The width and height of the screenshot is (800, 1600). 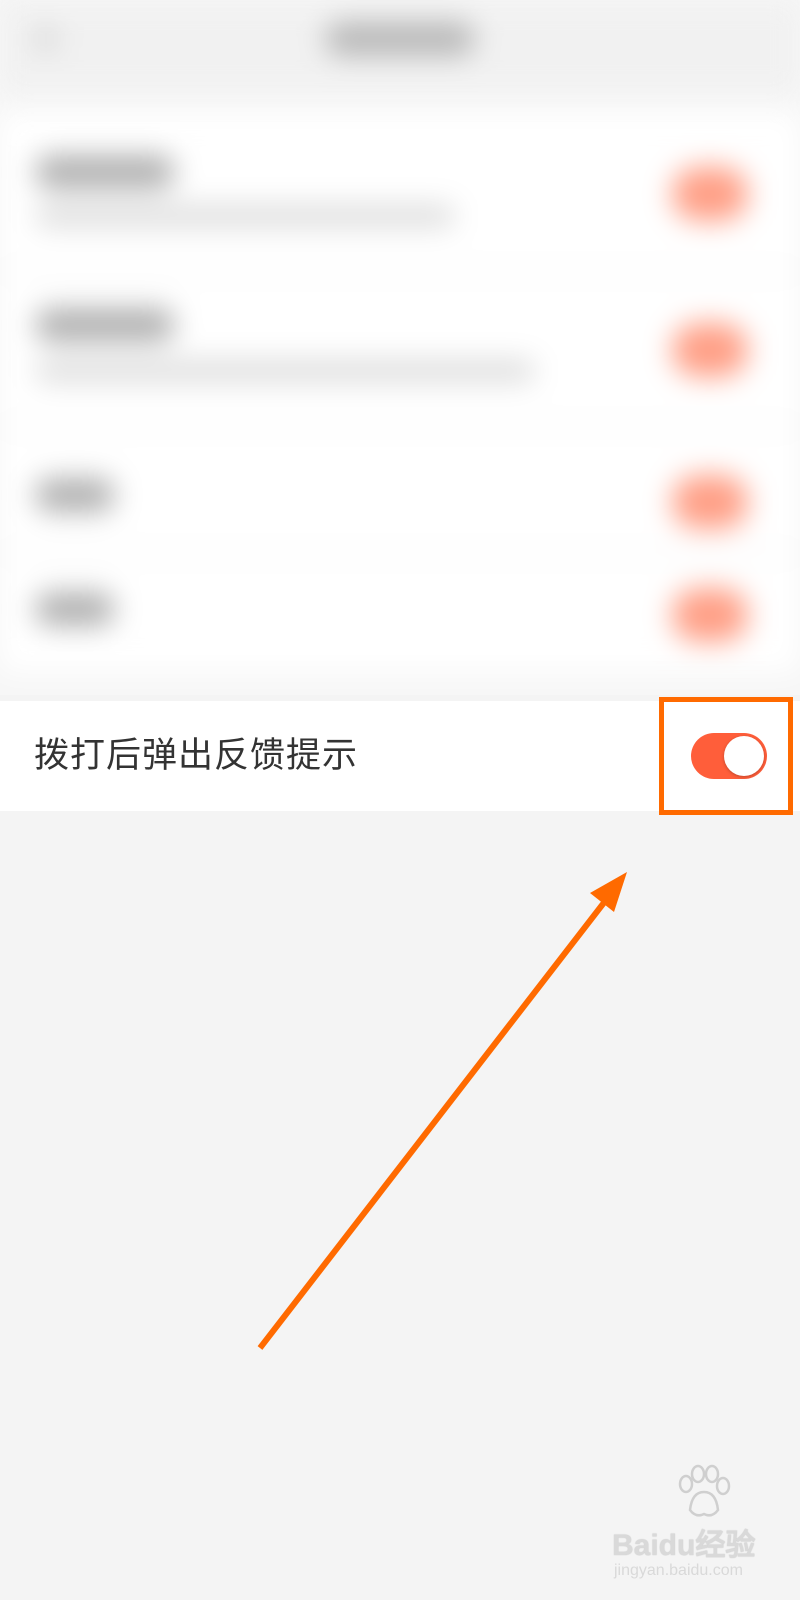 What do you see at coordinates (702, 1527) in the screenshot?
I see `watermark: Baidu经验 jingyan.baidu.com` at bounding box center [702, 1527].